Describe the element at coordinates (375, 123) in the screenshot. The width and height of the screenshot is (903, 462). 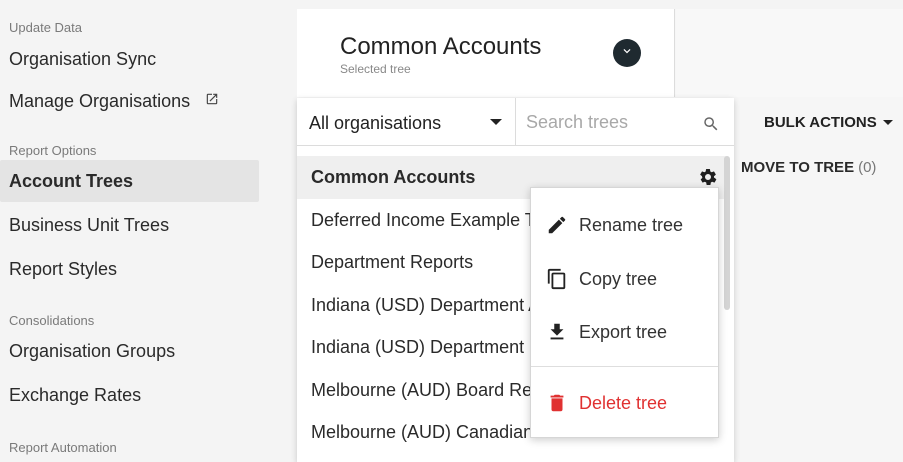
I see `organisation-filter-value: All organisations` at that location.